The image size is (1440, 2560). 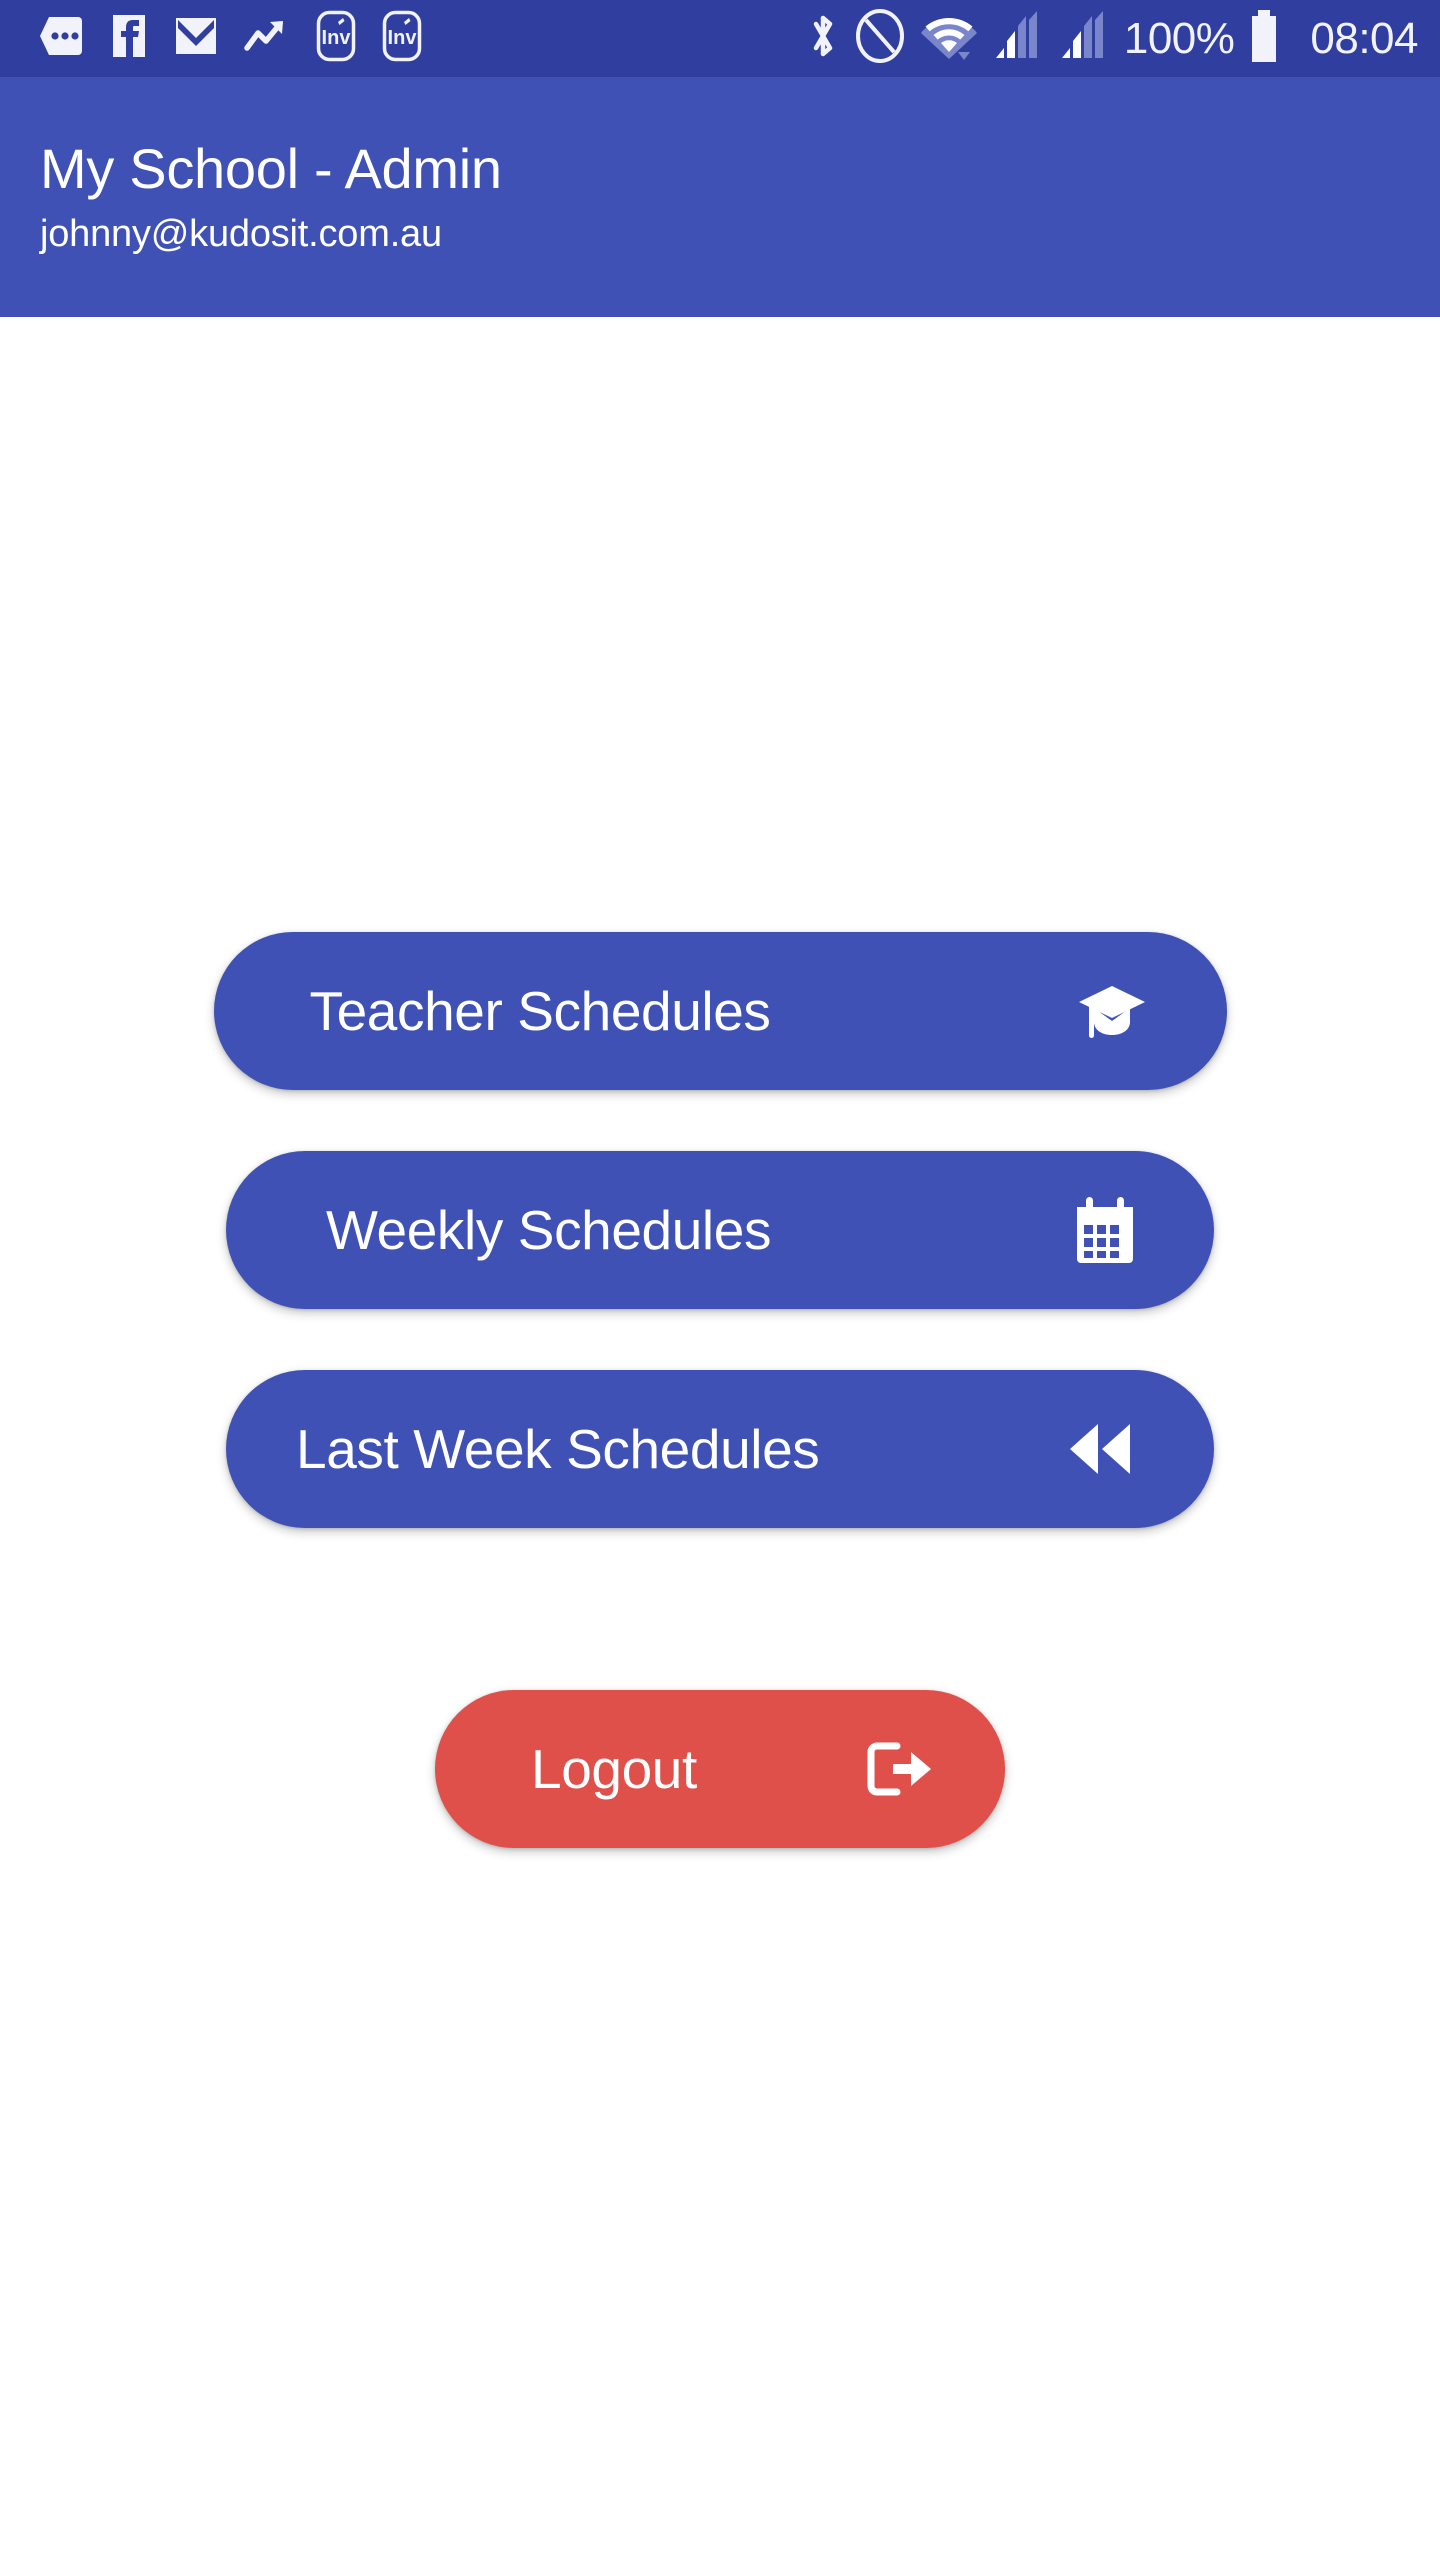 What do you see at coordinates (1179, 38) in the screenshot?
I see `battery-percent-label: 100%` at bounding box center [1179, 38].